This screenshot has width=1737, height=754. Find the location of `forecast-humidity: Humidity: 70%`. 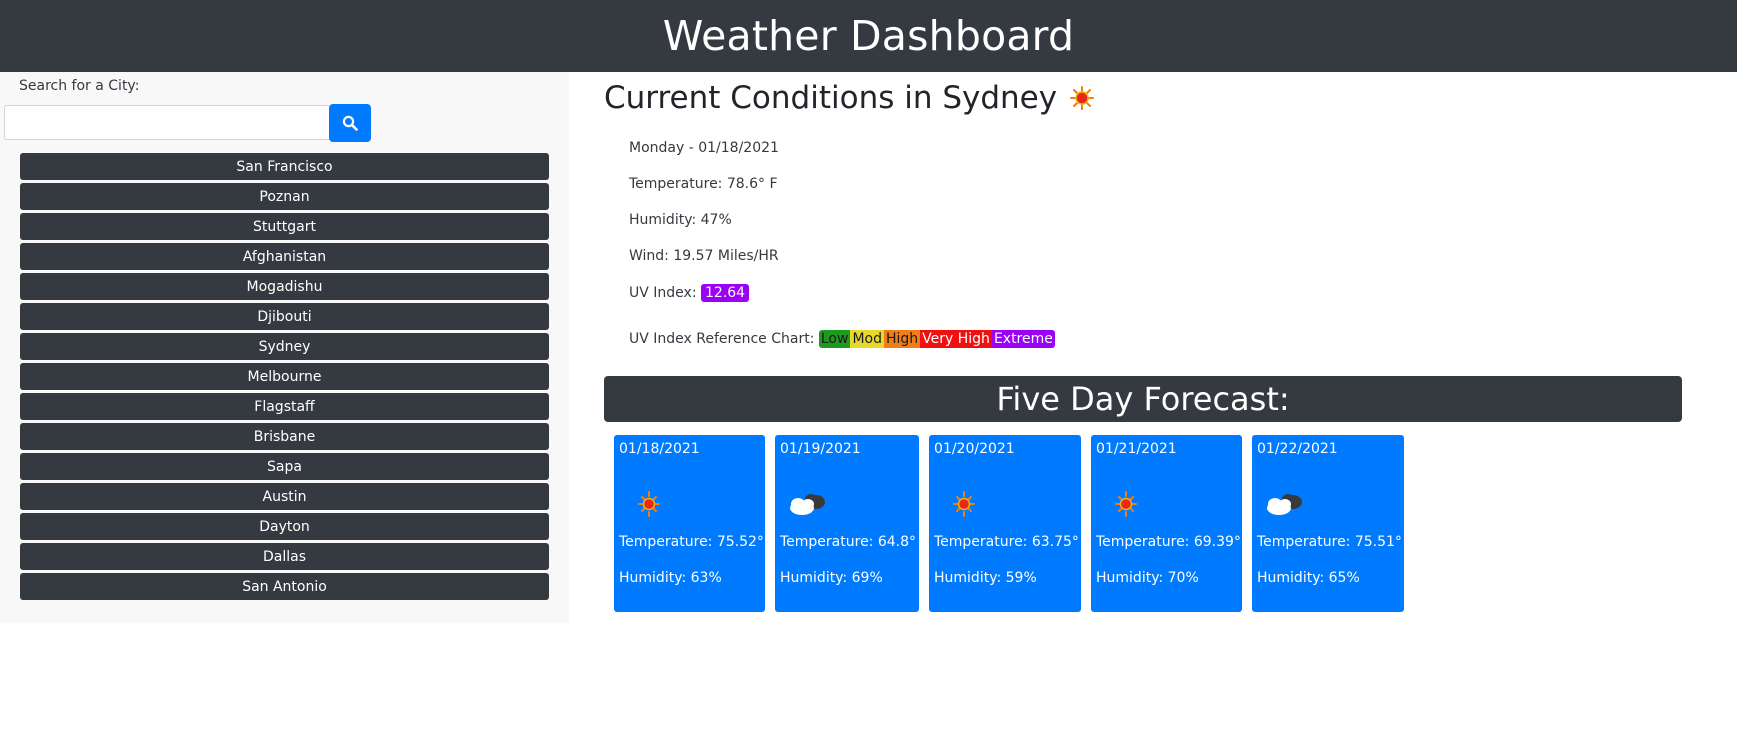

forecast-humidity: Humidity: 70% is located at coordinates (1147, 578).